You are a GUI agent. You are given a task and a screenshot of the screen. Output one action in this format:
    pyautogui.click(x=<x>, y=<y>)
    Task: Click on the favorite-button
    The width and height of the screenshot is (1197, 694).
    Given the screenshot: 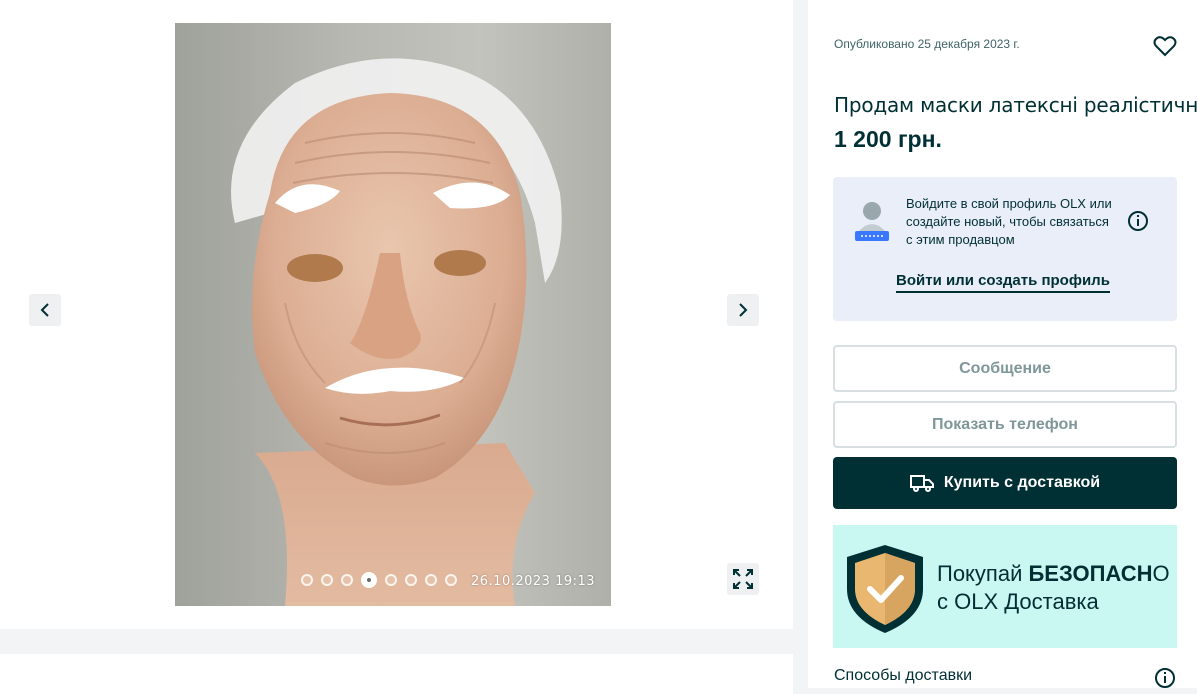 What is the action you would take?
    pyautogui.click(x=1165, y=46)
    